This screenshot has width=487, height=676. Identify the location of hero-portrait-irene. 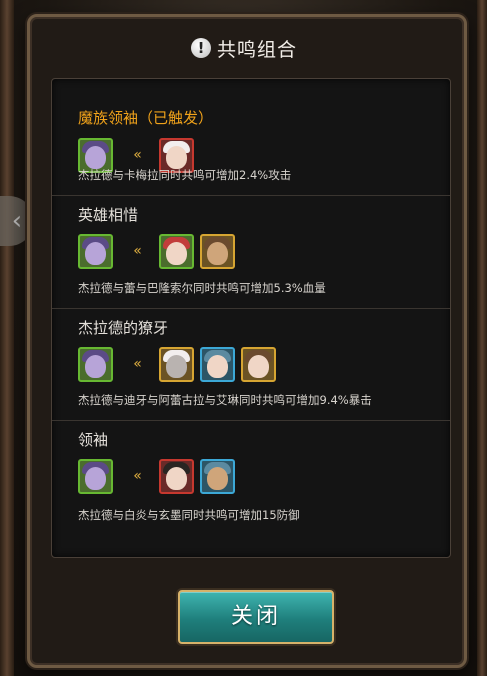
(258, 364).